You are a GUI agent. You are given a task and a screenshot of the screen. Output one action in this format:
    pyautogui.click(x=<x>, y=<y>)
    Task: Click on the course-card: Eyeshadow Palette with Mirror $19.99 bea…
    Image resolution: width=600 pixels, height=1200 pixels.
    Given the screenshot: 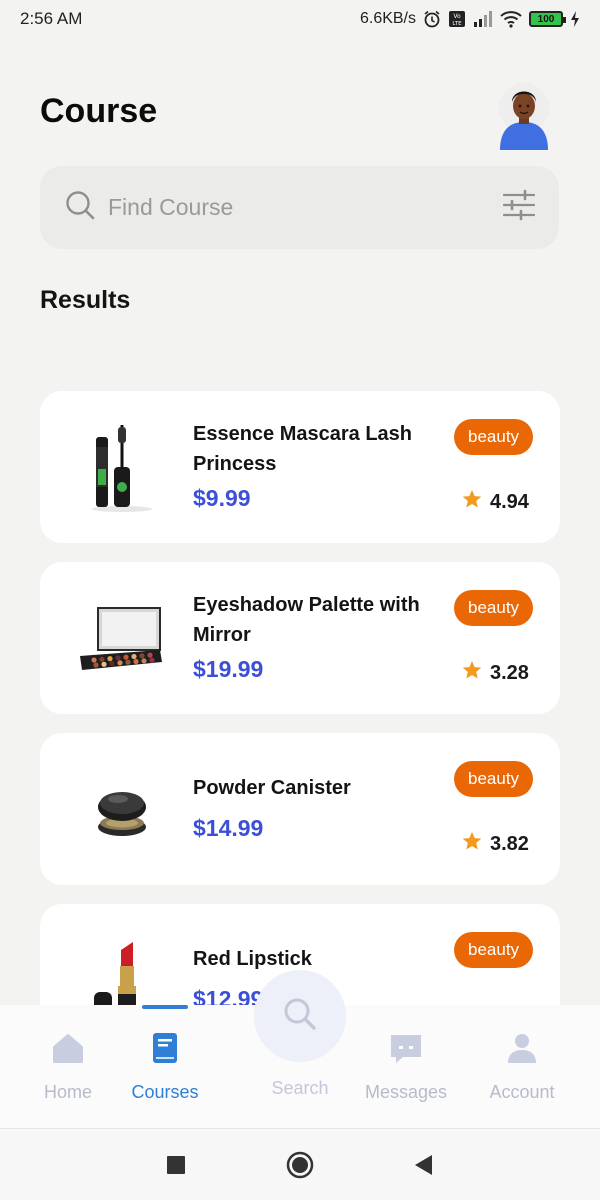 What is the action you would take?
    pyautogui.click(x=300, y=638)
    